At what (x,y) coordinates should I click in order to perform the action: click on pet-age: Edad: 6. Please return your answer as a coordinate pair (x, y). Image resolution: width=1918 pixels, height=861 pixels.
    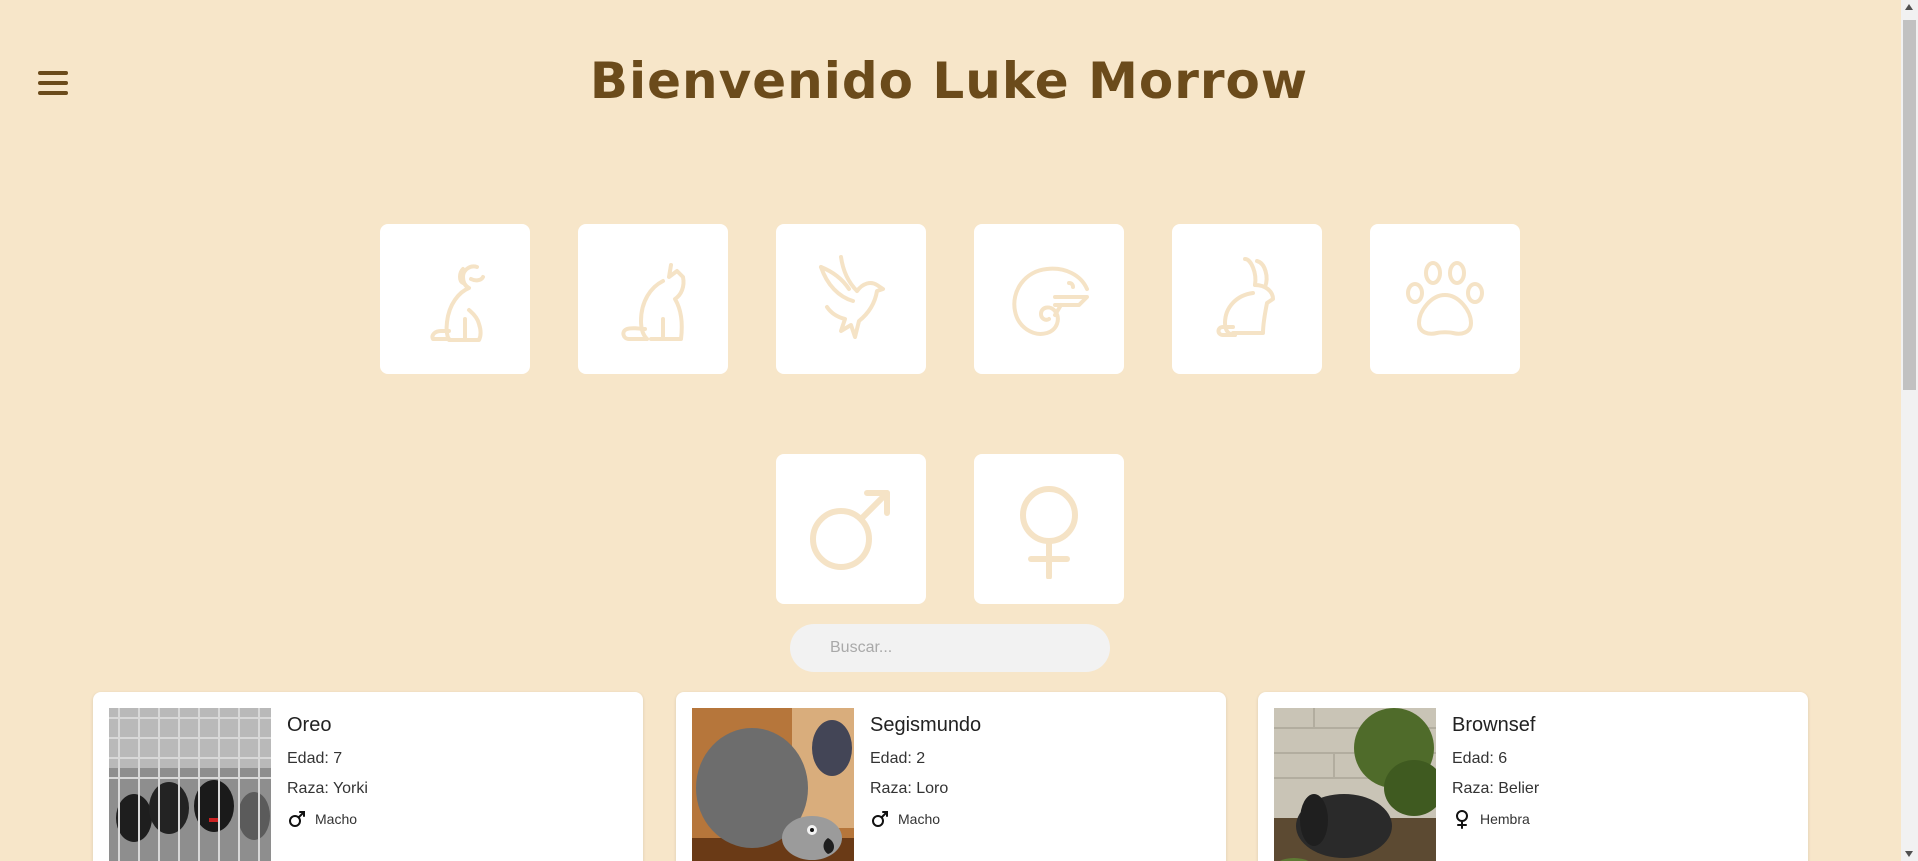
    Looking at the image, I should click on (1480, 758).